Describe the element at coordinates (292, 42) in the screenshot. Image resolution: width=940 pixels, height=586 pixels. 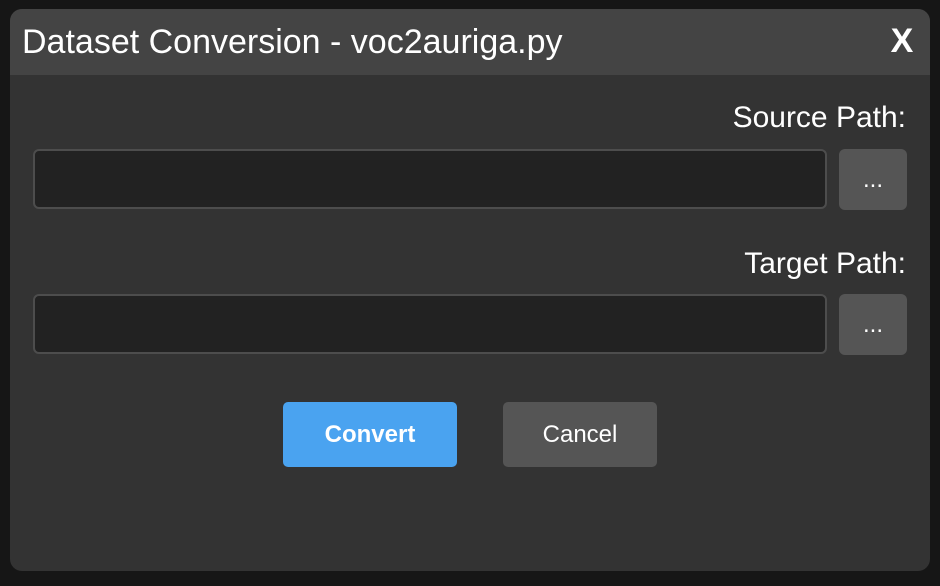
I see `dialog-title: Dataset Conversion - voc2auriga.py` at that location.